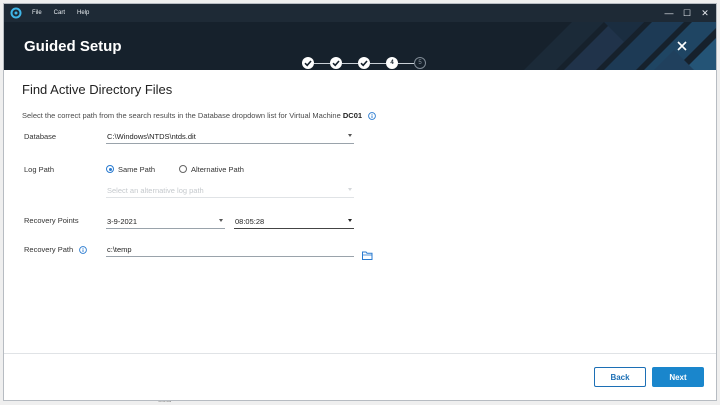 This screenshot has height=405, width=720. I want to click on step-5-upcoming: 5, so click(420, 63).